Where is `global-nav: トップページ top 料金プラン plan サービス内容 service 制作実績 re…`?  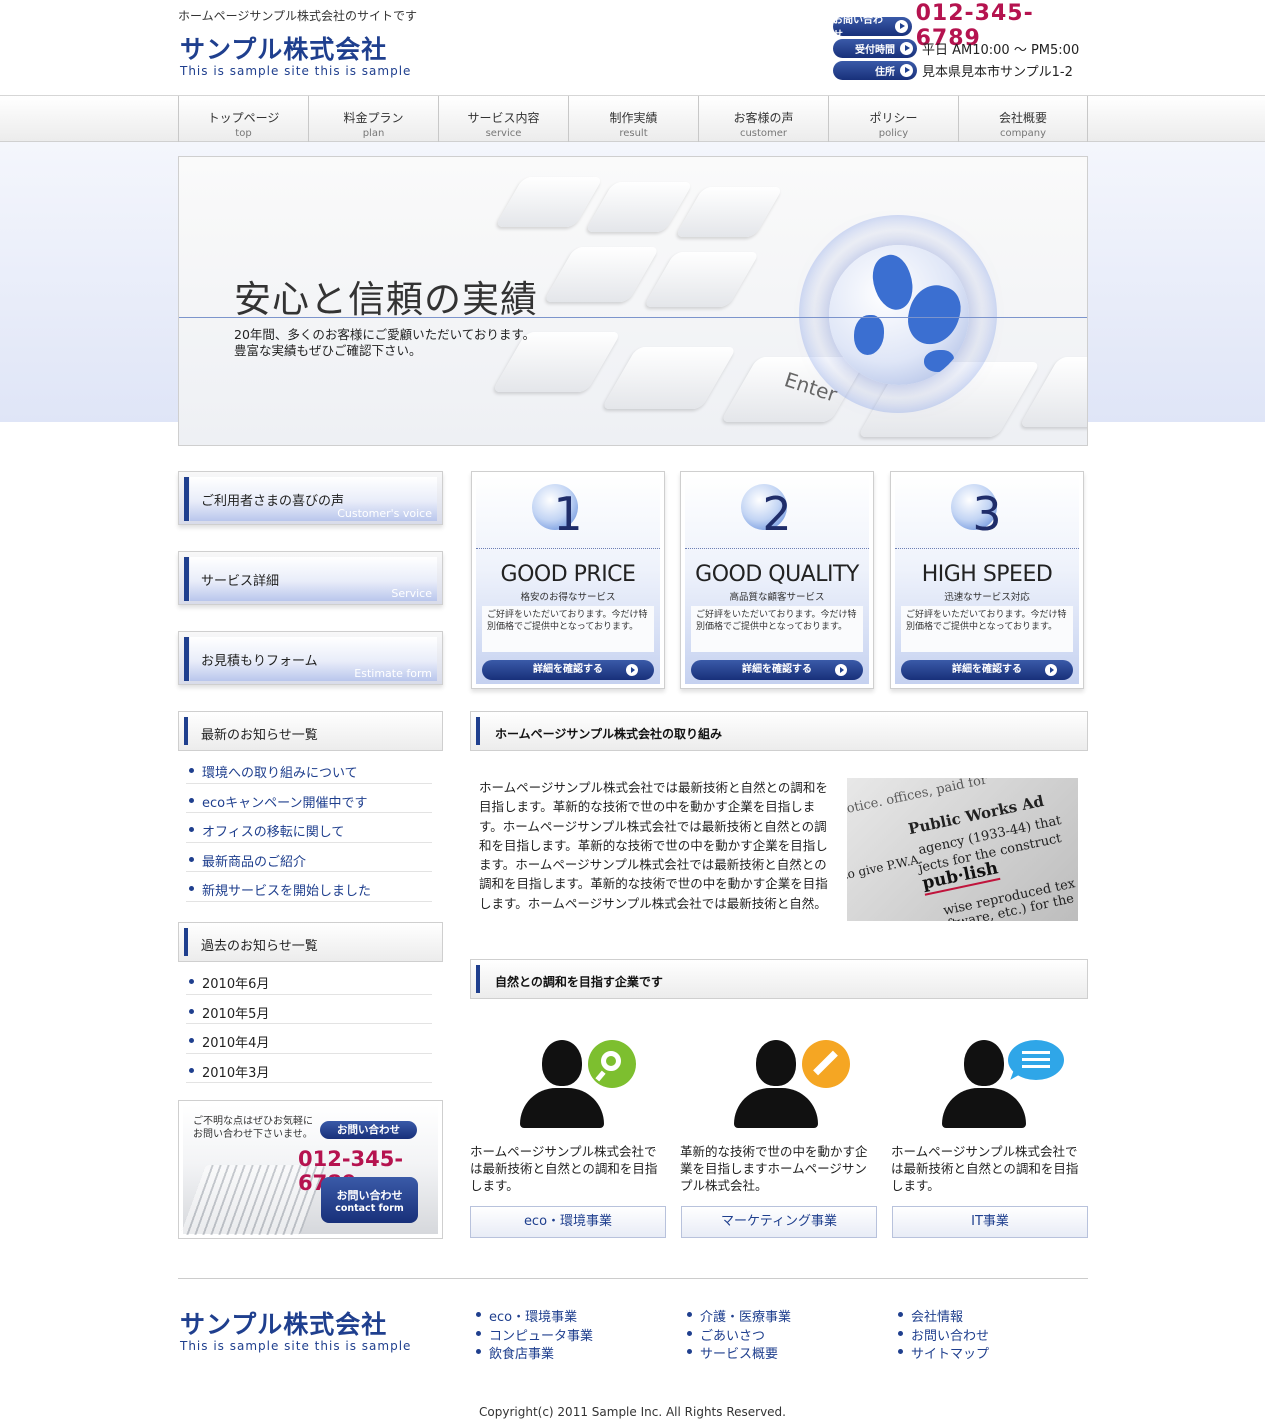 global-nav: トップページ top 料金プラン plan サービス内容 service 制作実績 re… is located at coordinates (633, 119).